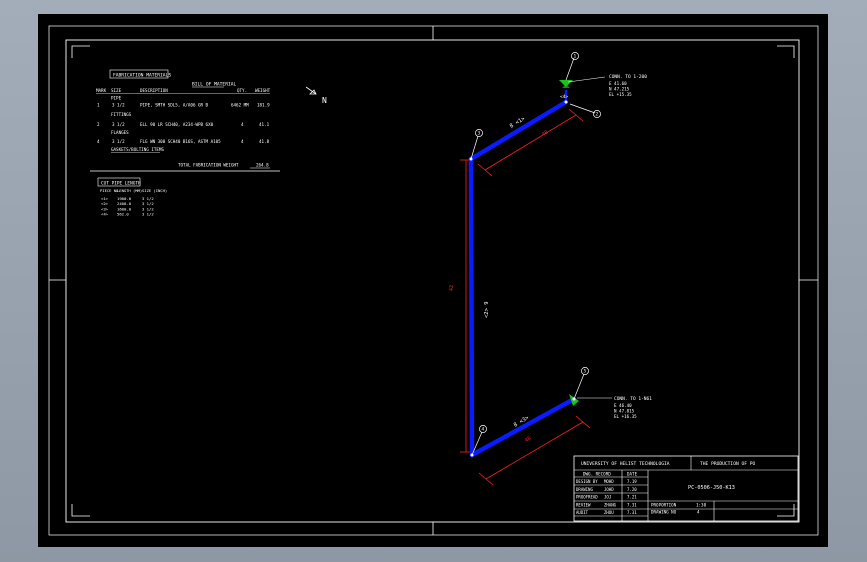 Image resolution: width=867 pixels, height=562 pixels. What do you see at coordinates (264, 124) in the screenshot?
I see `bom-cell-weight: 41.1` at bounding box center [264, 124].